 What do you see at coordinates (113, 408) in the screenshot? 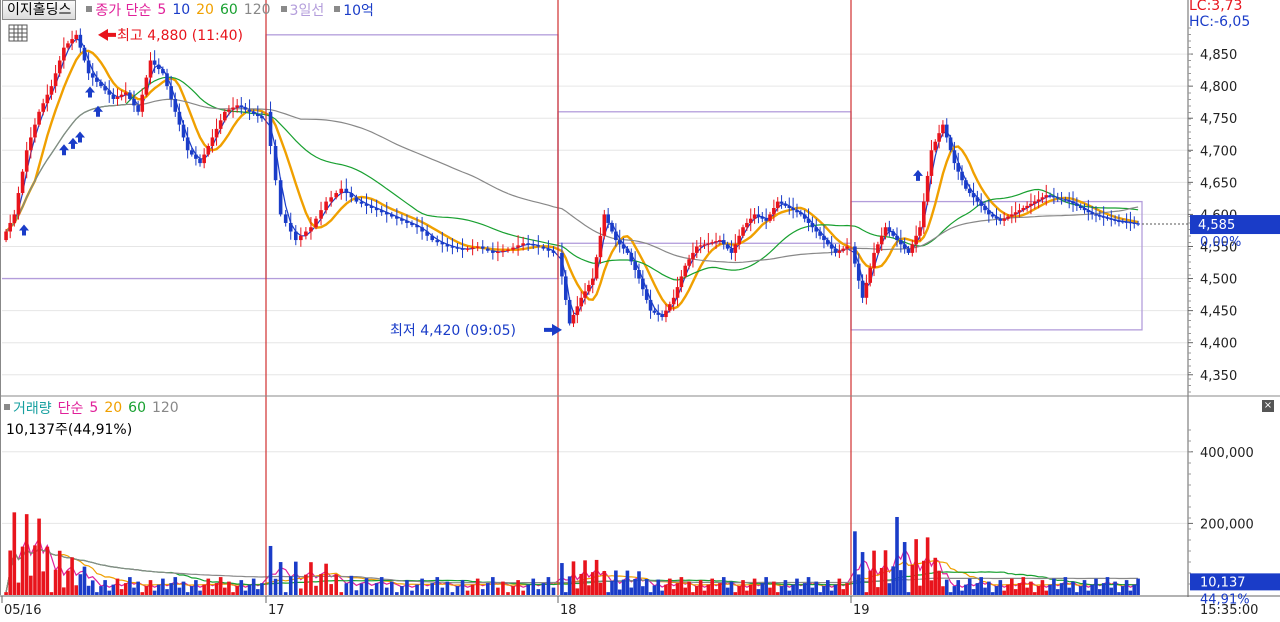
I see `vol-ma-20-label: 20` at bounding box center [113, 408].